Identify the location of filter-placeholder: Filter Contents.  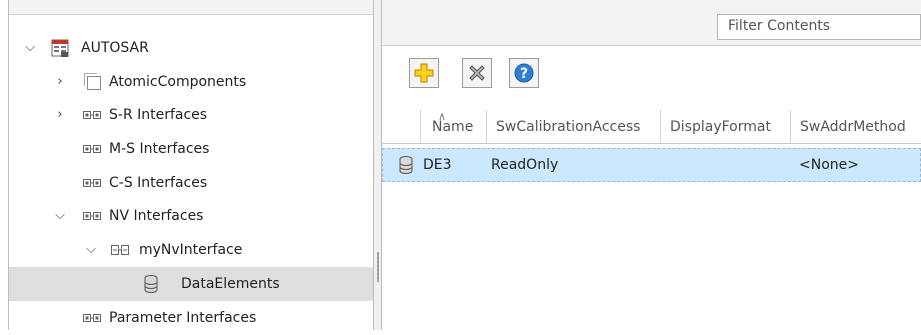
(779, 26).